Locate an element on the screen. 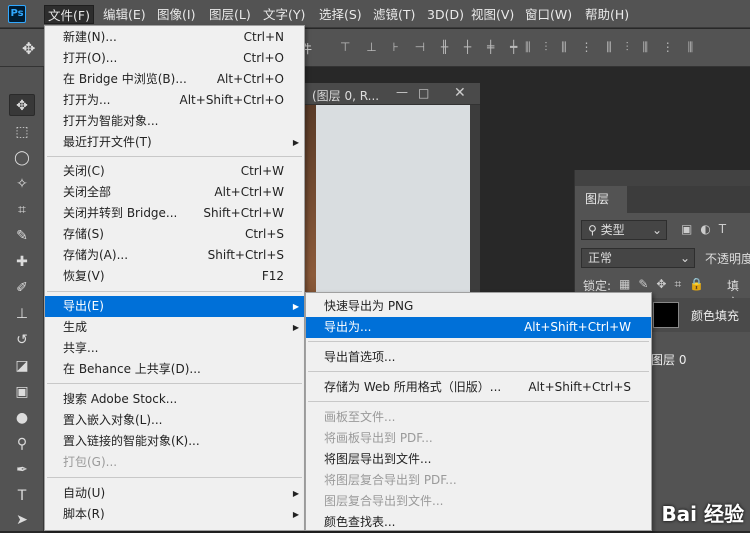 This screenshot has width=750, height=533. menu-item: 导出为... Alt+Shift+Ctrl+W is located at coordinates (478, 327).